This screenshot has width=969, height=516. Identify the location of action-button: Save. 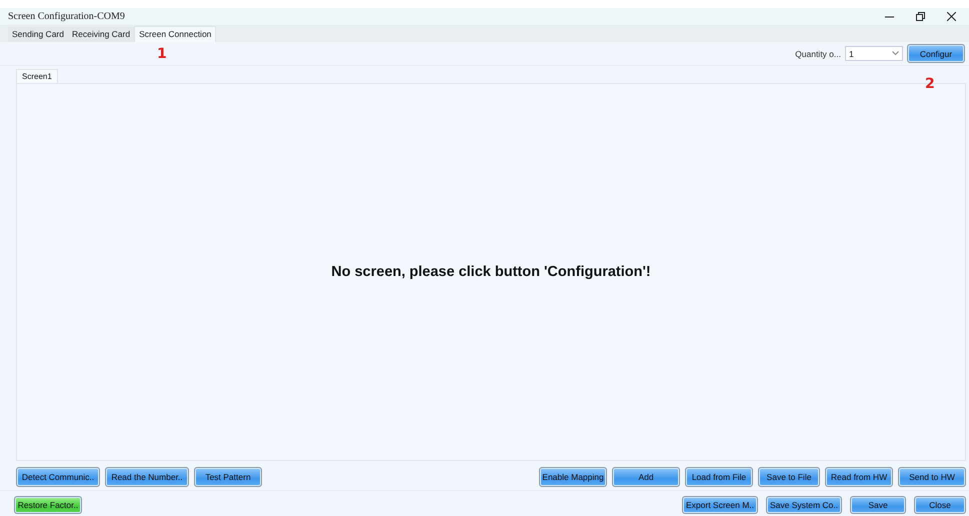
(878, 505).